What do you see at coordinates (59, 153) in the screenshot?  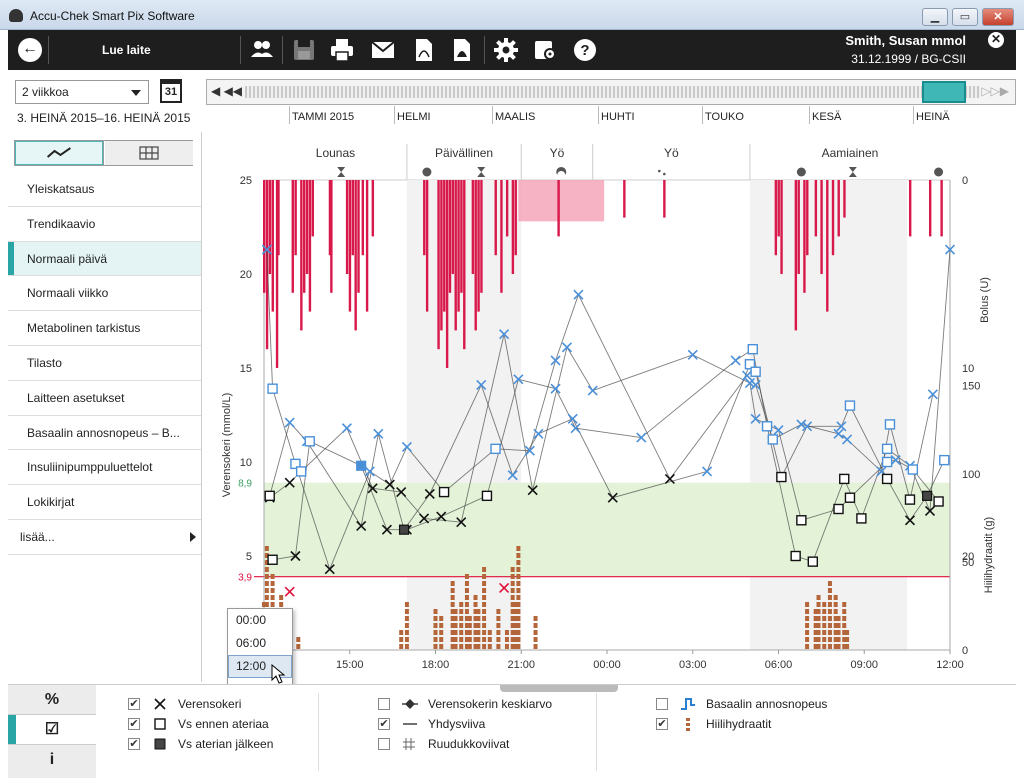 I see `graph-view-icon` at bounding box center [59, 153].